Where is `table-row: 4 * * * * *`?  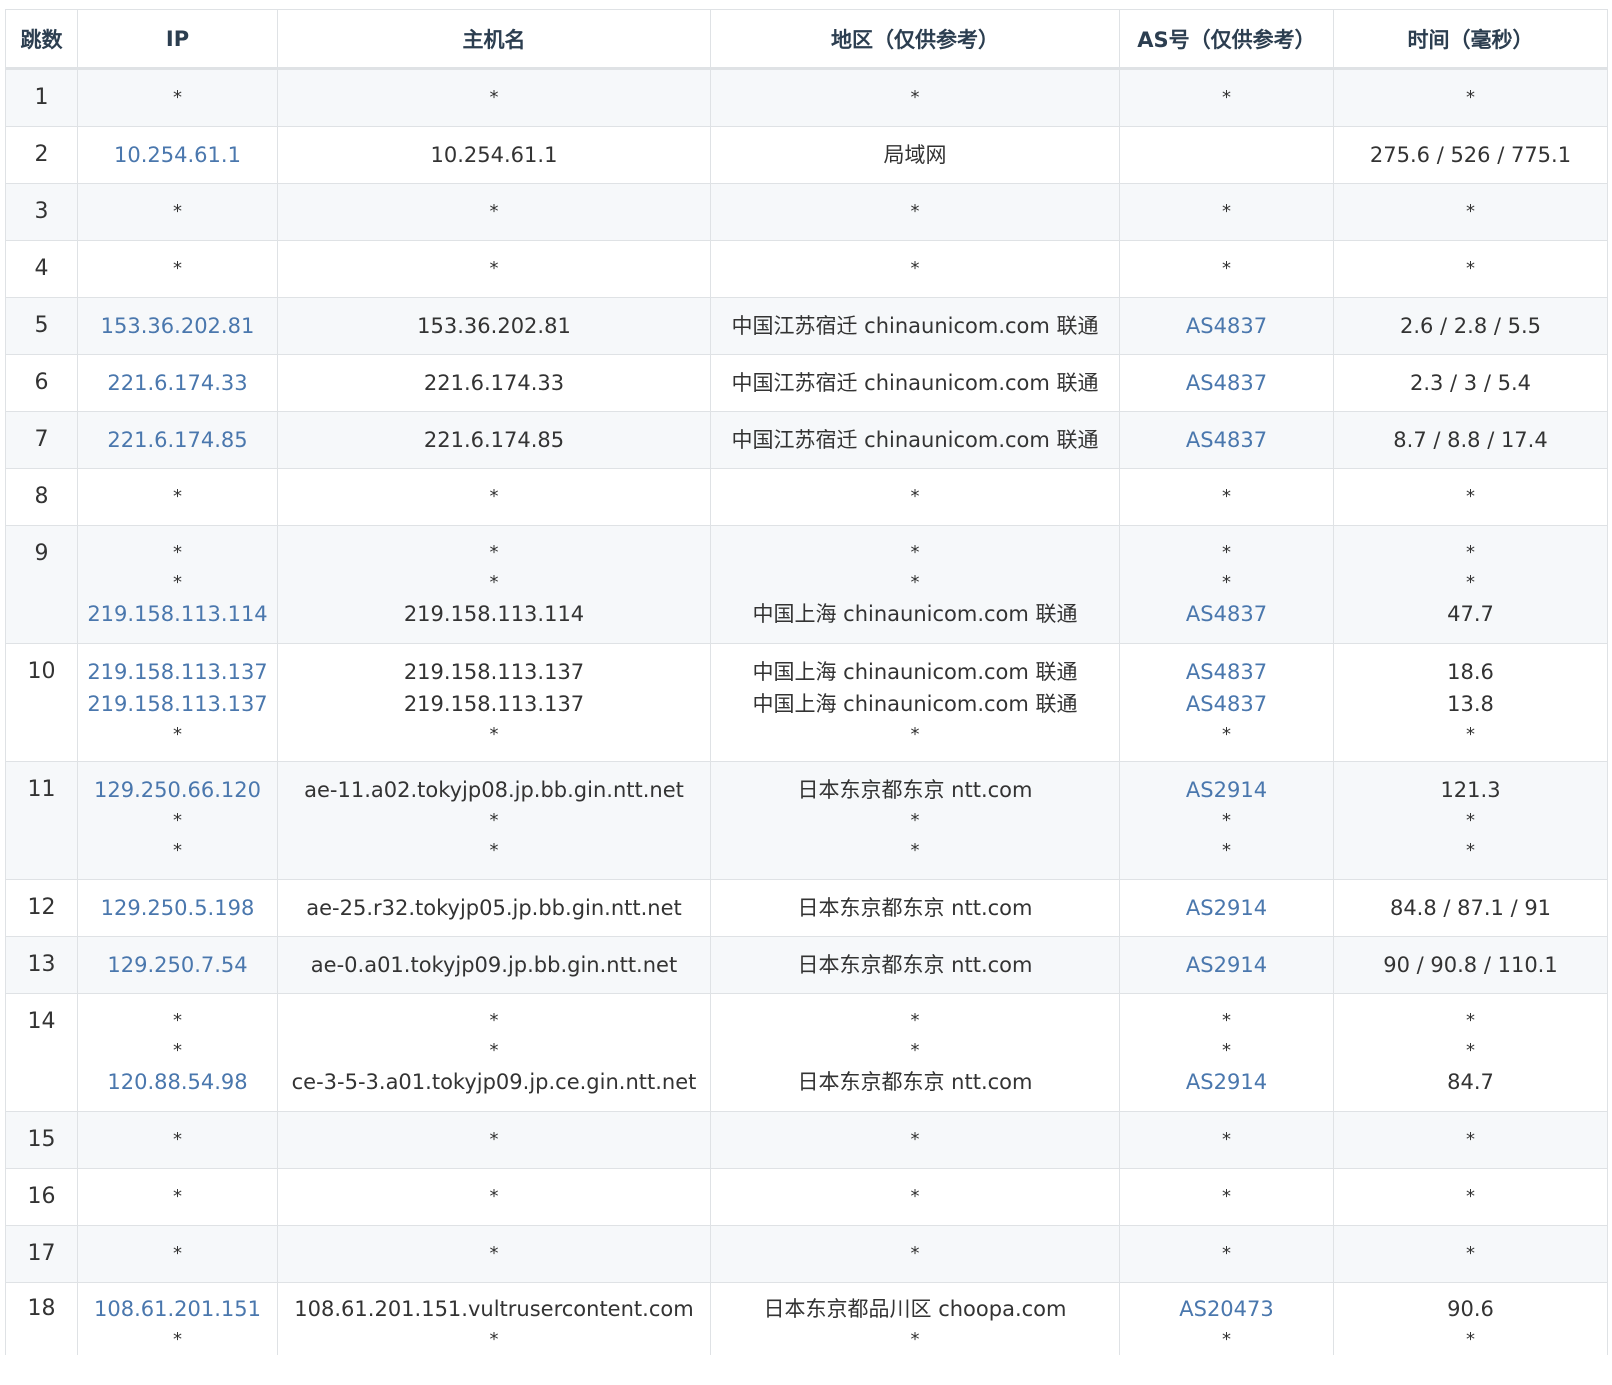 table-row: 4 * * * * * is located at coordinates (806, 269).